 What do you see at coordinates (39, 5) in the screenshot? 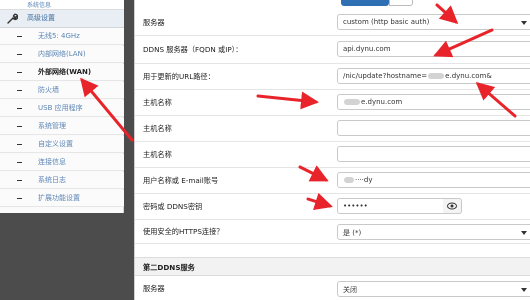
I see `sidebar-item-label: 系统信息` at bounding box center [39, 5].